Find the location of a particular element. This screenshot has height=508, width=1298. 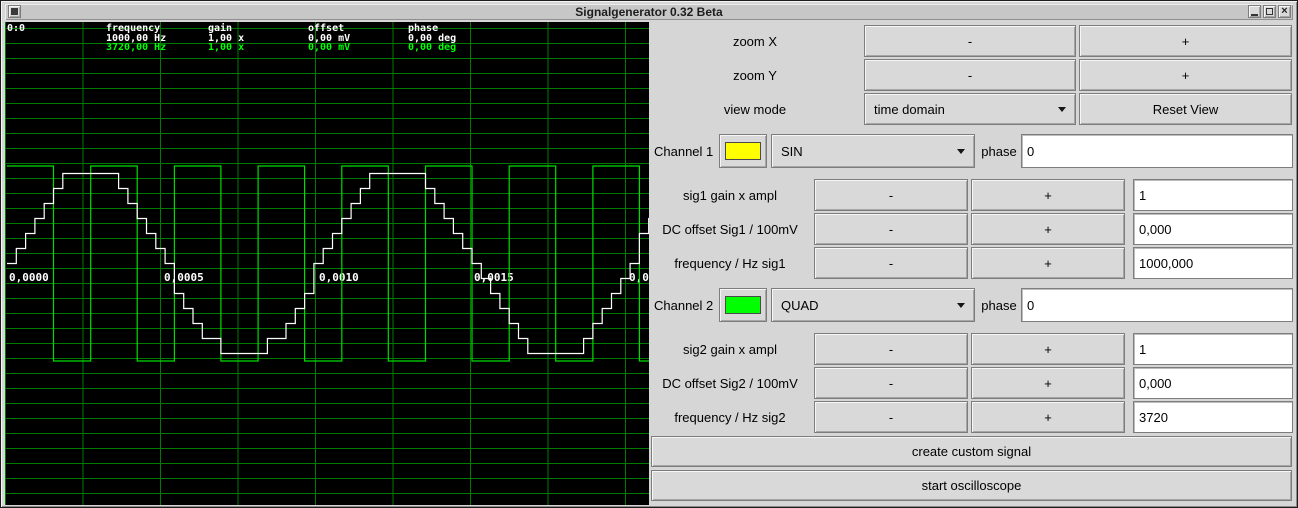

sig1-offset-input is located at coordinates (1213, 229).